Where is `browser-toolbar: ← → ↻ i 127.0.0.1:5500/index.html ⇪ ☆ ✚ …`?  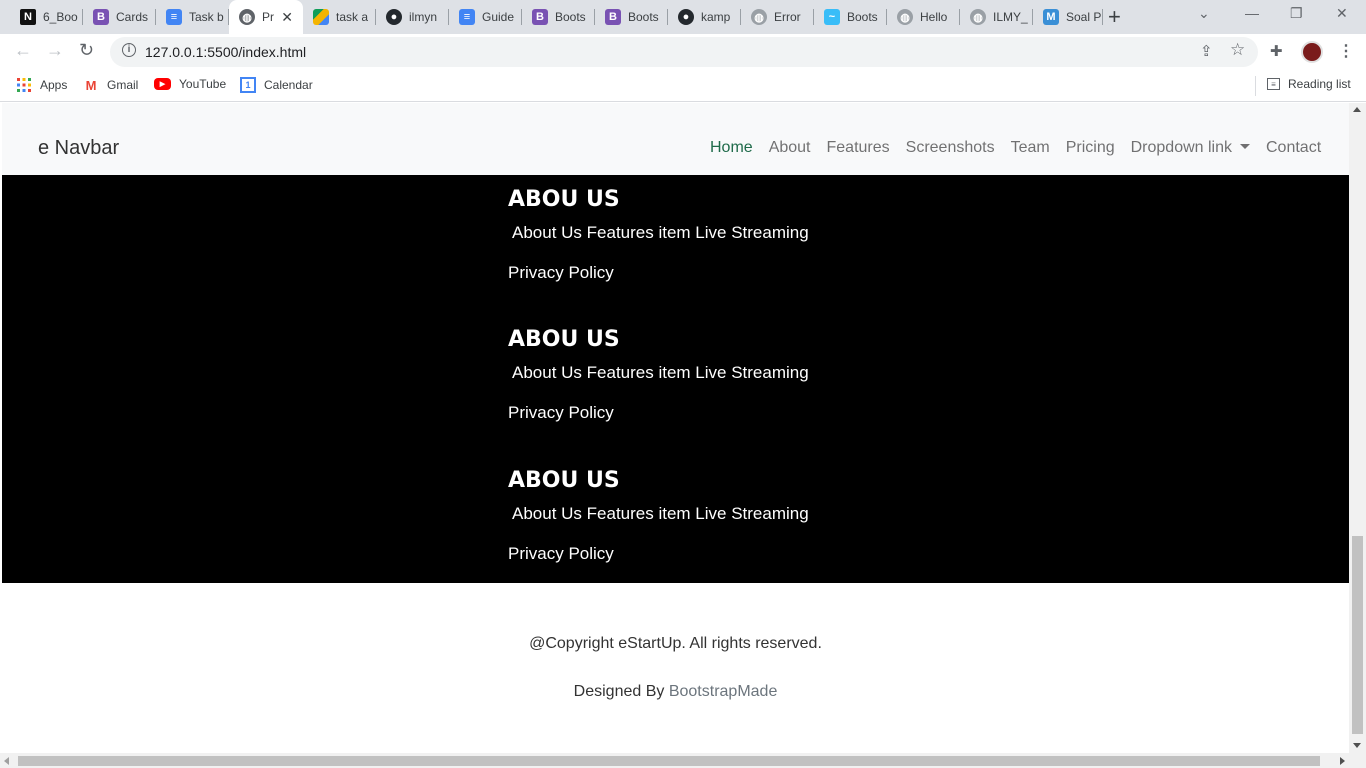
browser-toolbar: ← → ↻ i 127.0.0.1:5500/index.html ⇪ ☆ ✚ … is located at coordinates (683, 52).